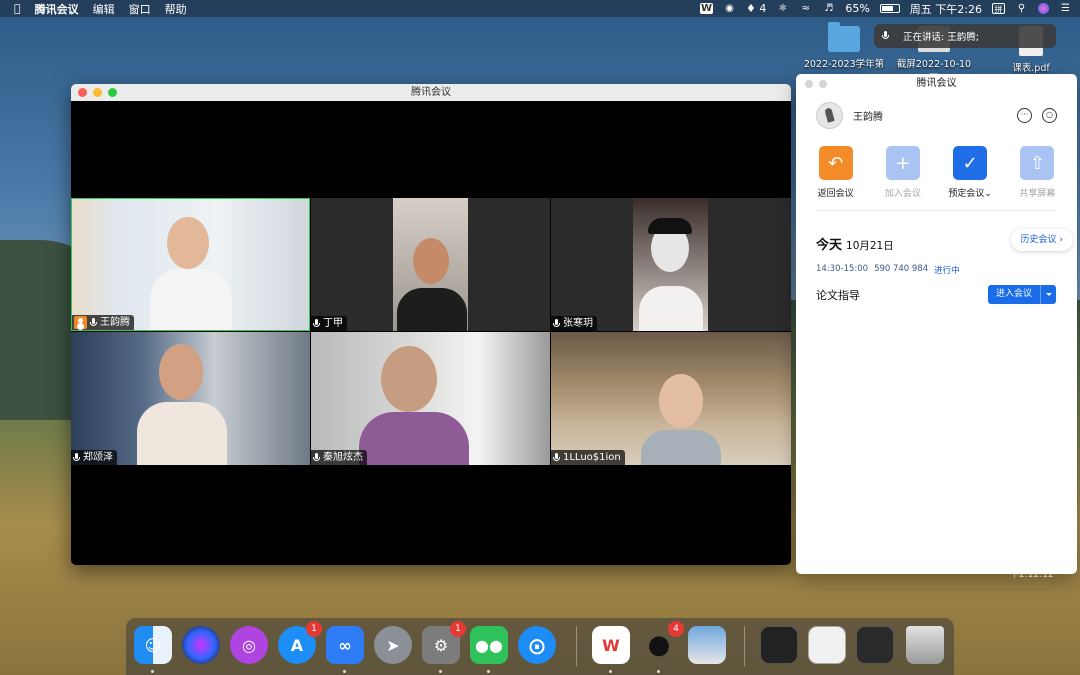 This screenshot has width=1080, height=675. I want to click on menu-edit: 编辑, so click(104, 9).